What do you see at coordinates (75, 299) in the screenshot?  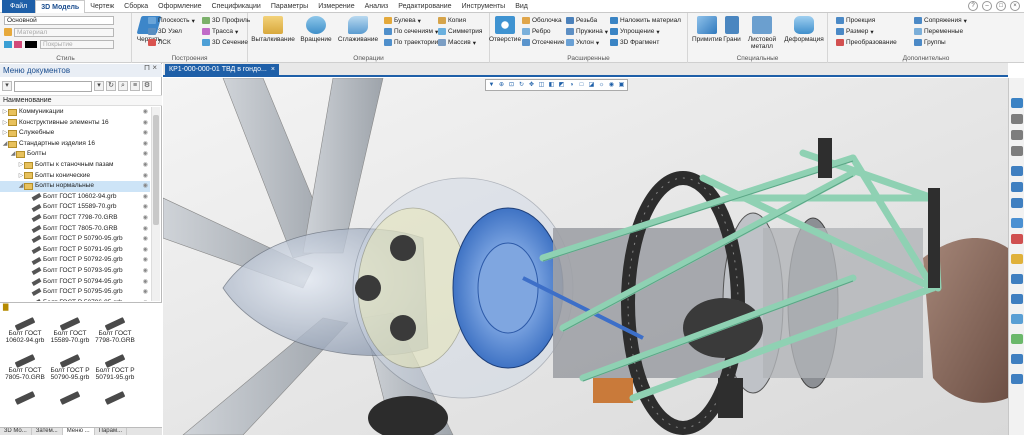 I see `tree-row: Болт ГОСТ Р 50796-95.grb ◉` at bounding box center [75, 299].